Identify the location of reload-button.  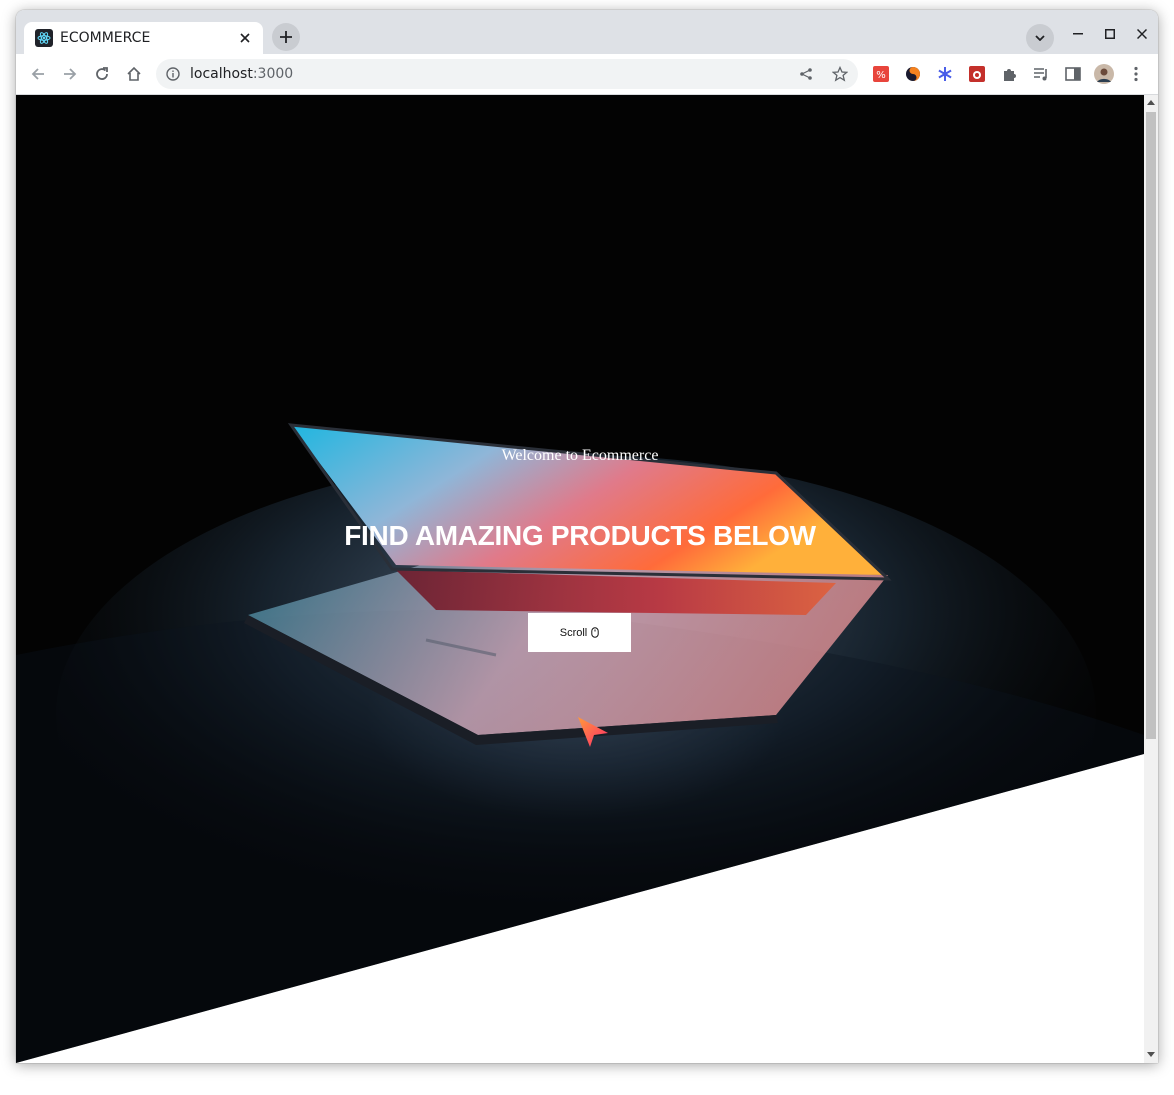
(102, 74).